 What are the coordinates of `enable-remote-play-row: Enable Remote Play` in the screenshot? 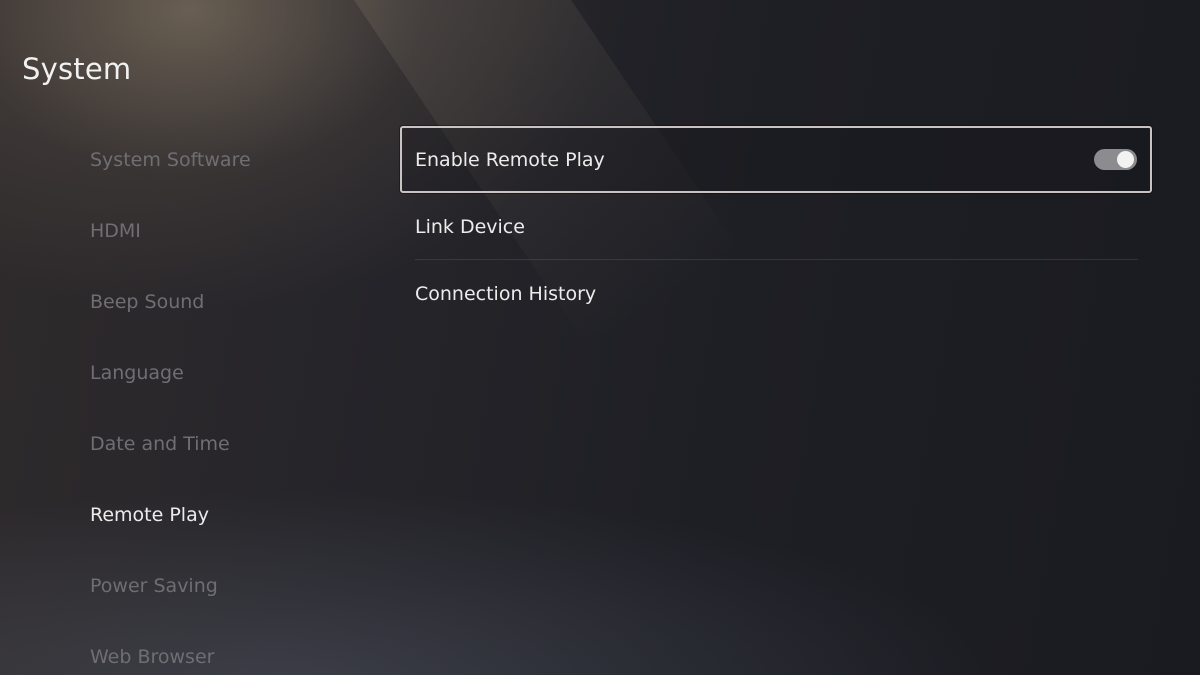 It's located at (776, 159).